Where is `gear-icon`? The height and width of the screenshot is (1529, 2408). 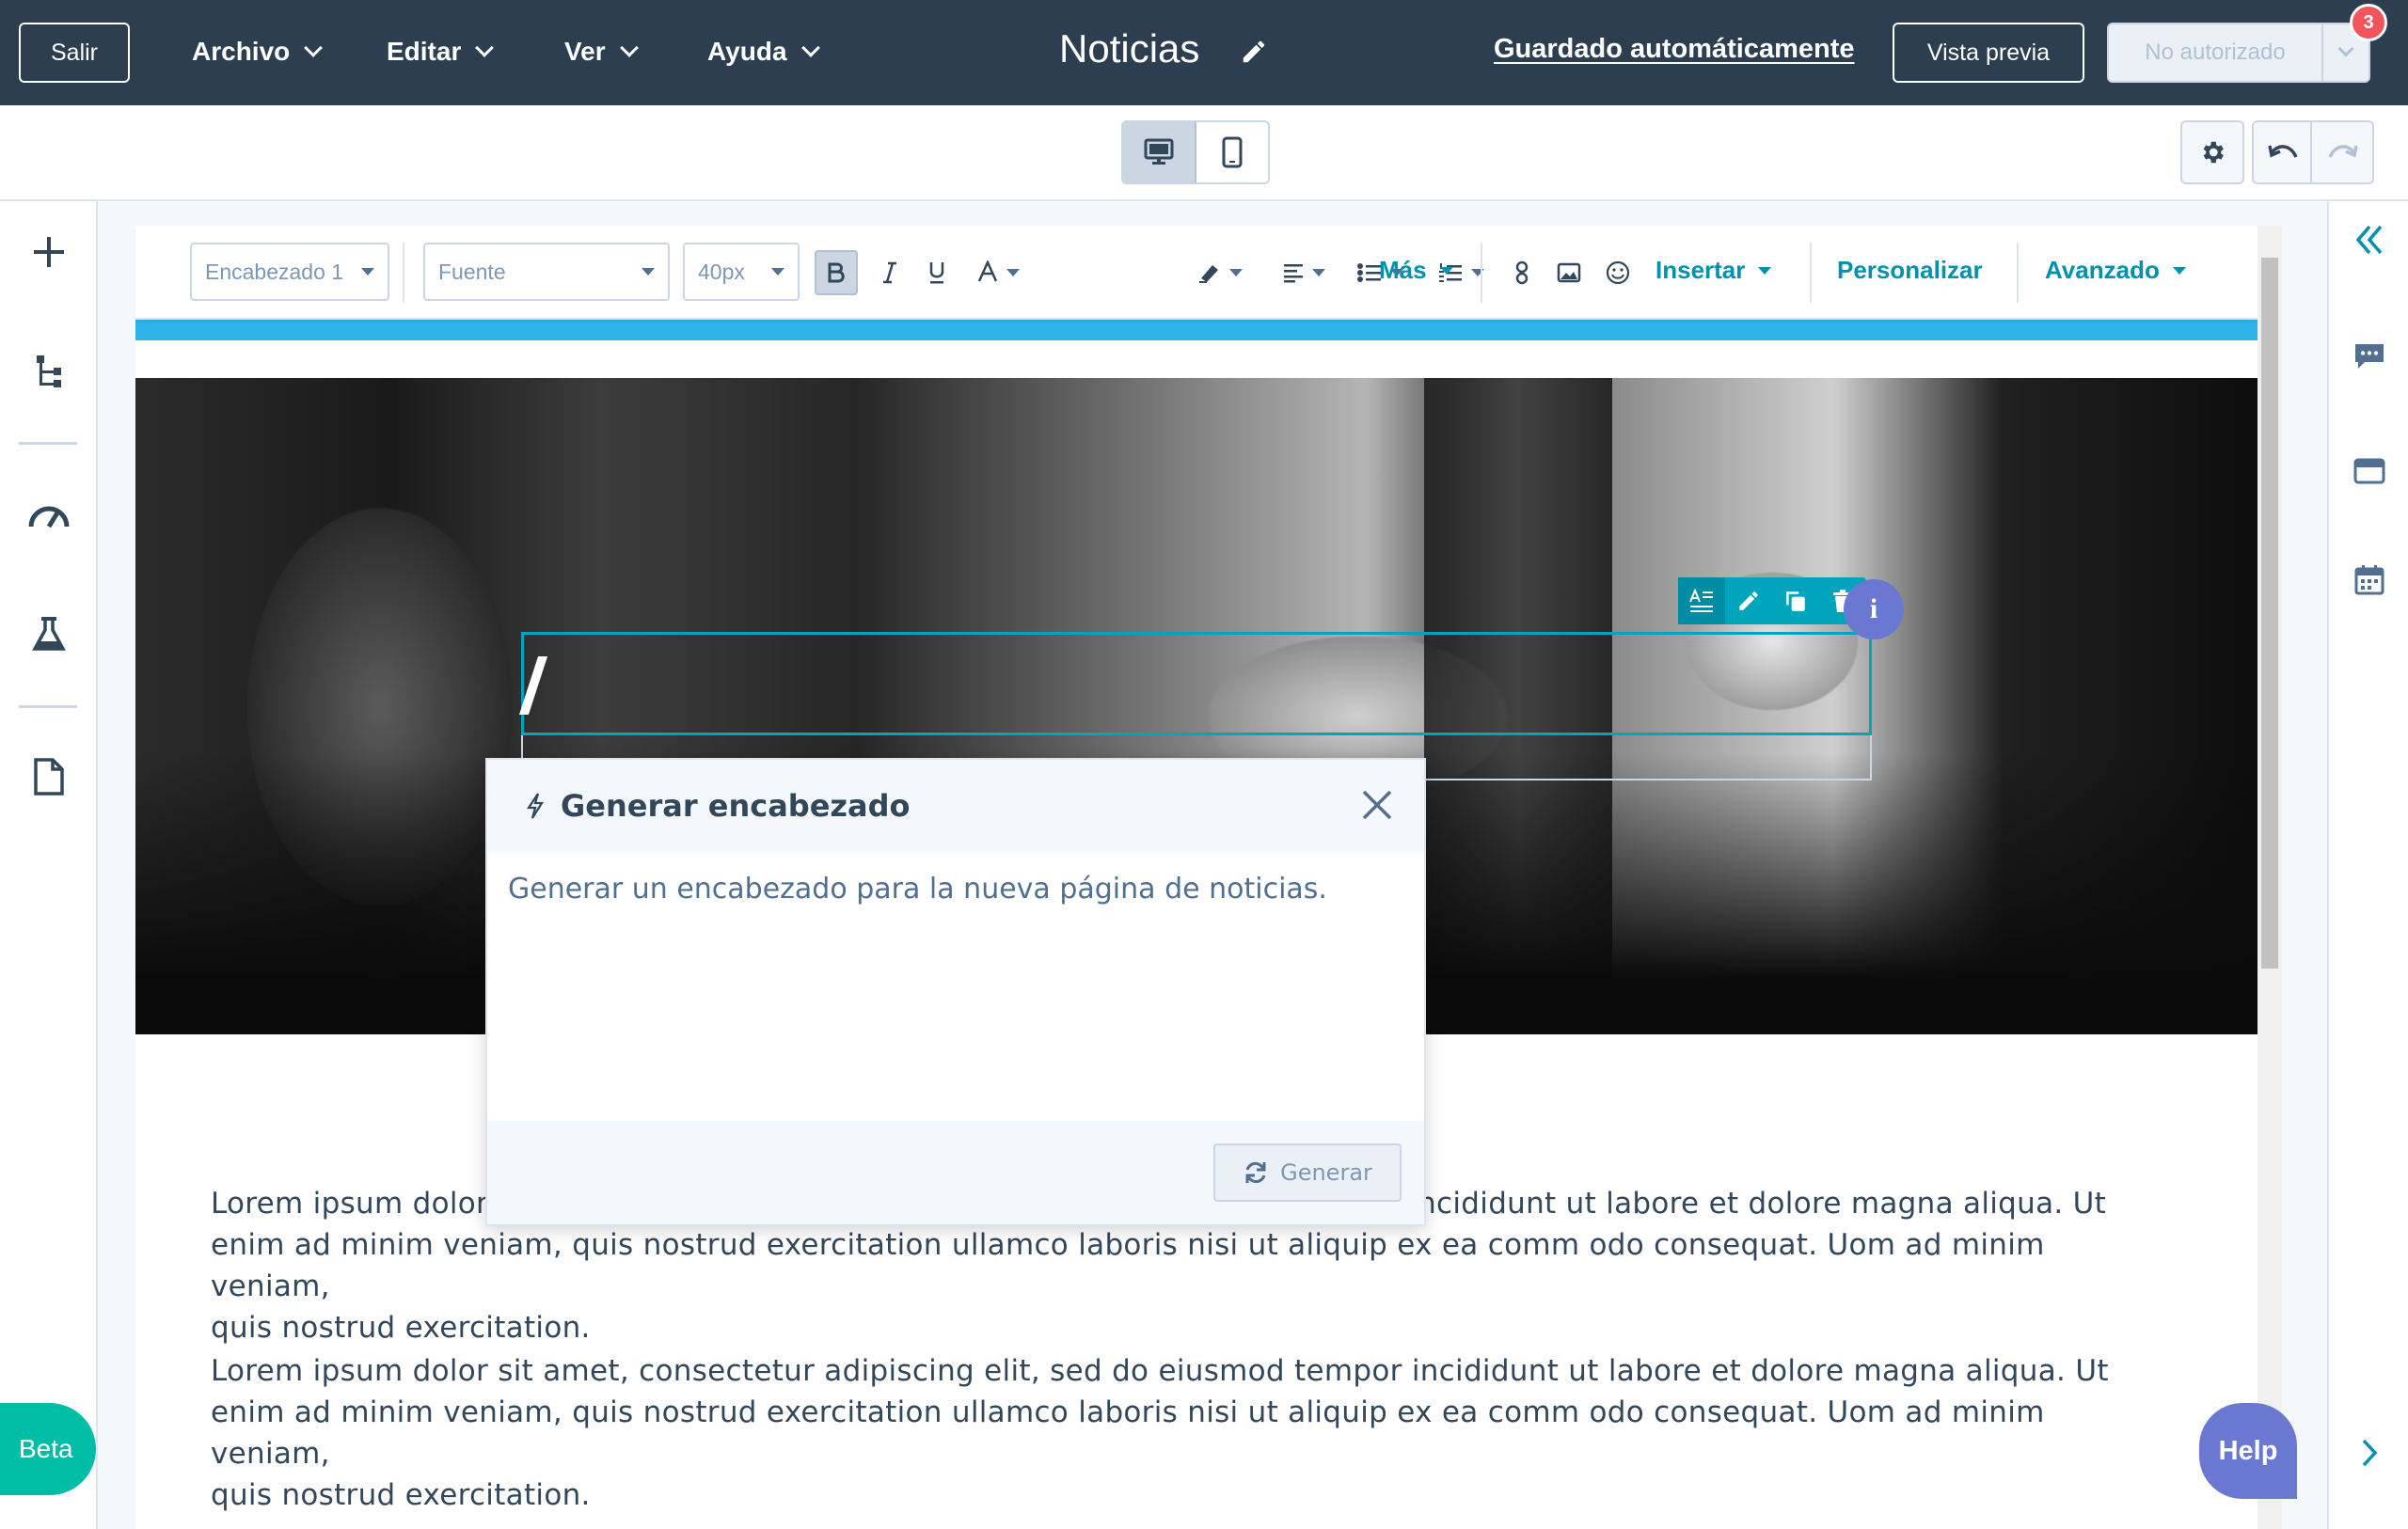 gear-icon is located at coordinates (2214, 153).